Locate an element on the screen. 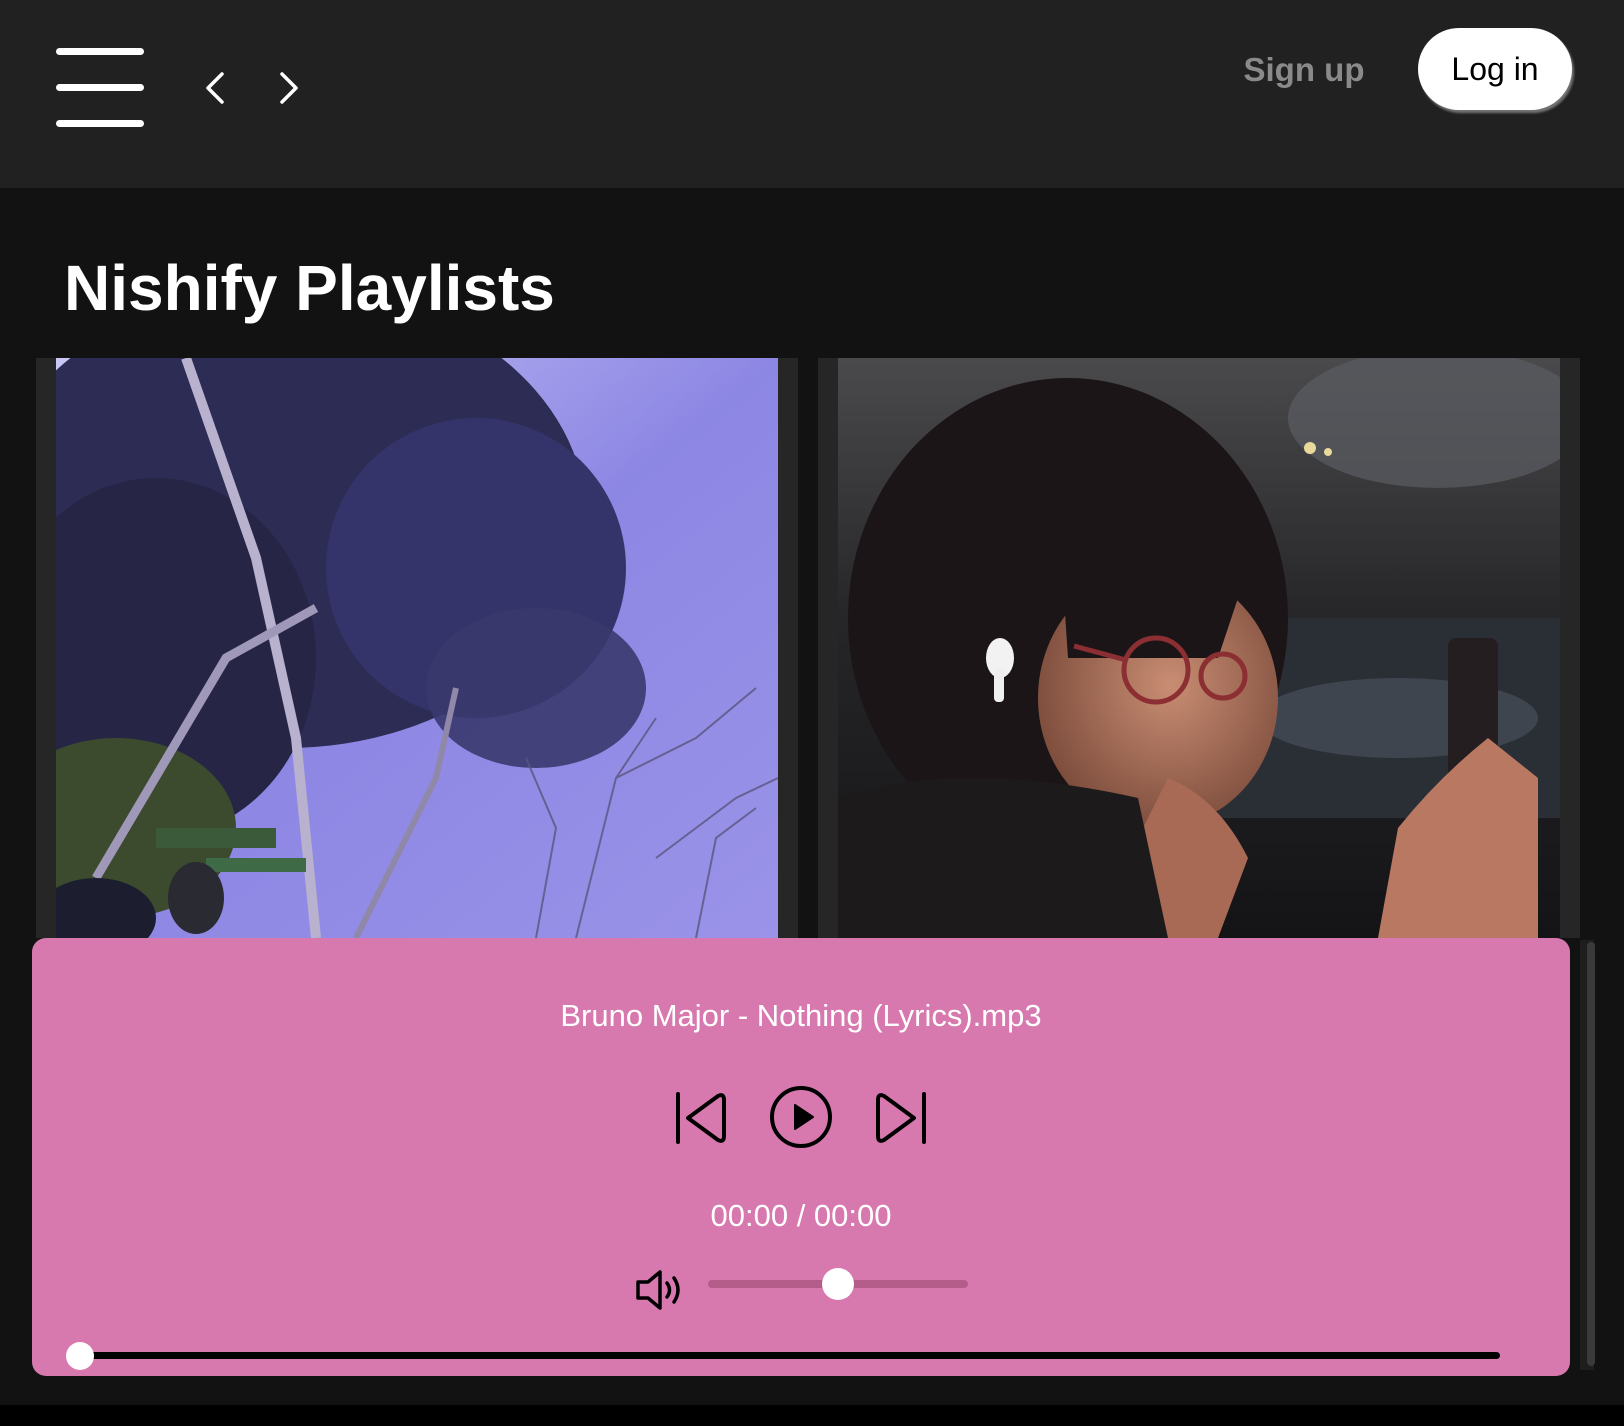 The height and width of the screenshot is (1426, 1624). time-display: 00:00 / 00:00 is located at coordinates (801, 1215).